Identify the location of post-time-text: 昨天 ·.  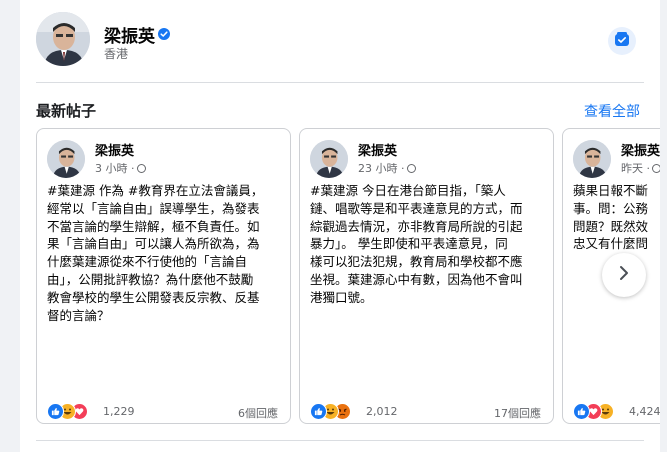
(635, 168).